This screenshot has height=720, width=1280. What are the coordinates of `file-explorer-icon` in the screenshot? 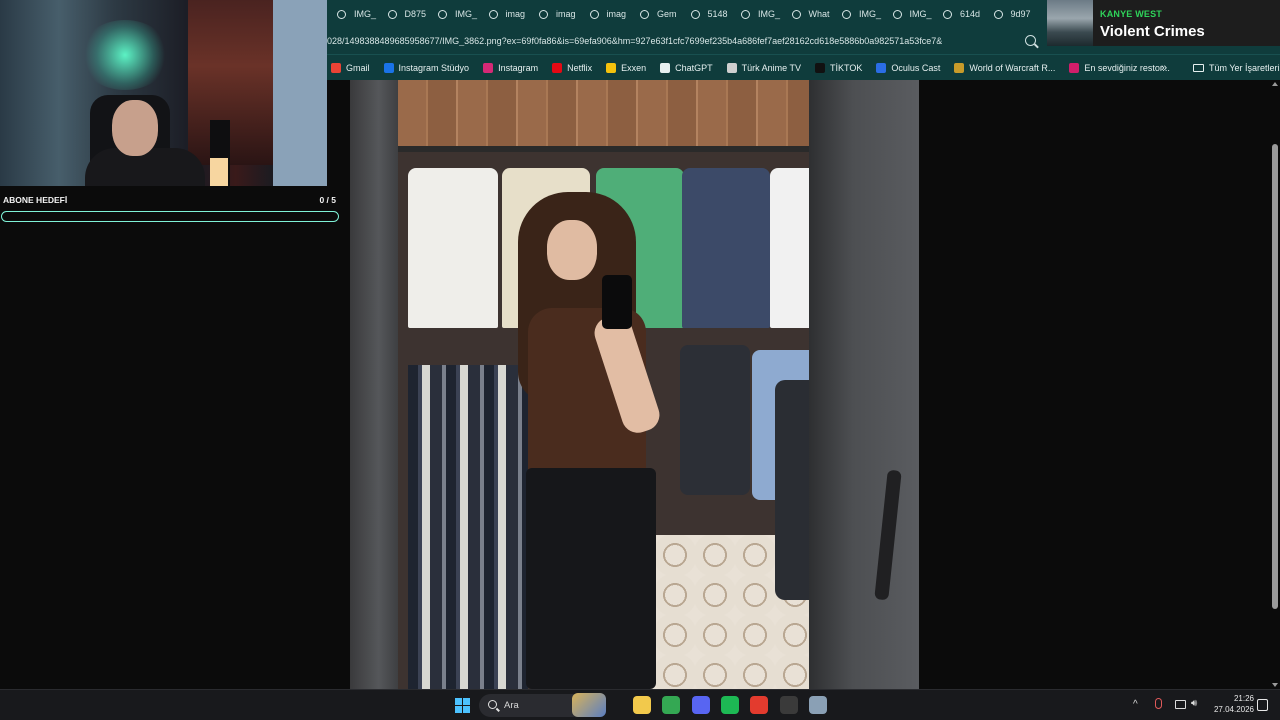 It's located at (642, 705).